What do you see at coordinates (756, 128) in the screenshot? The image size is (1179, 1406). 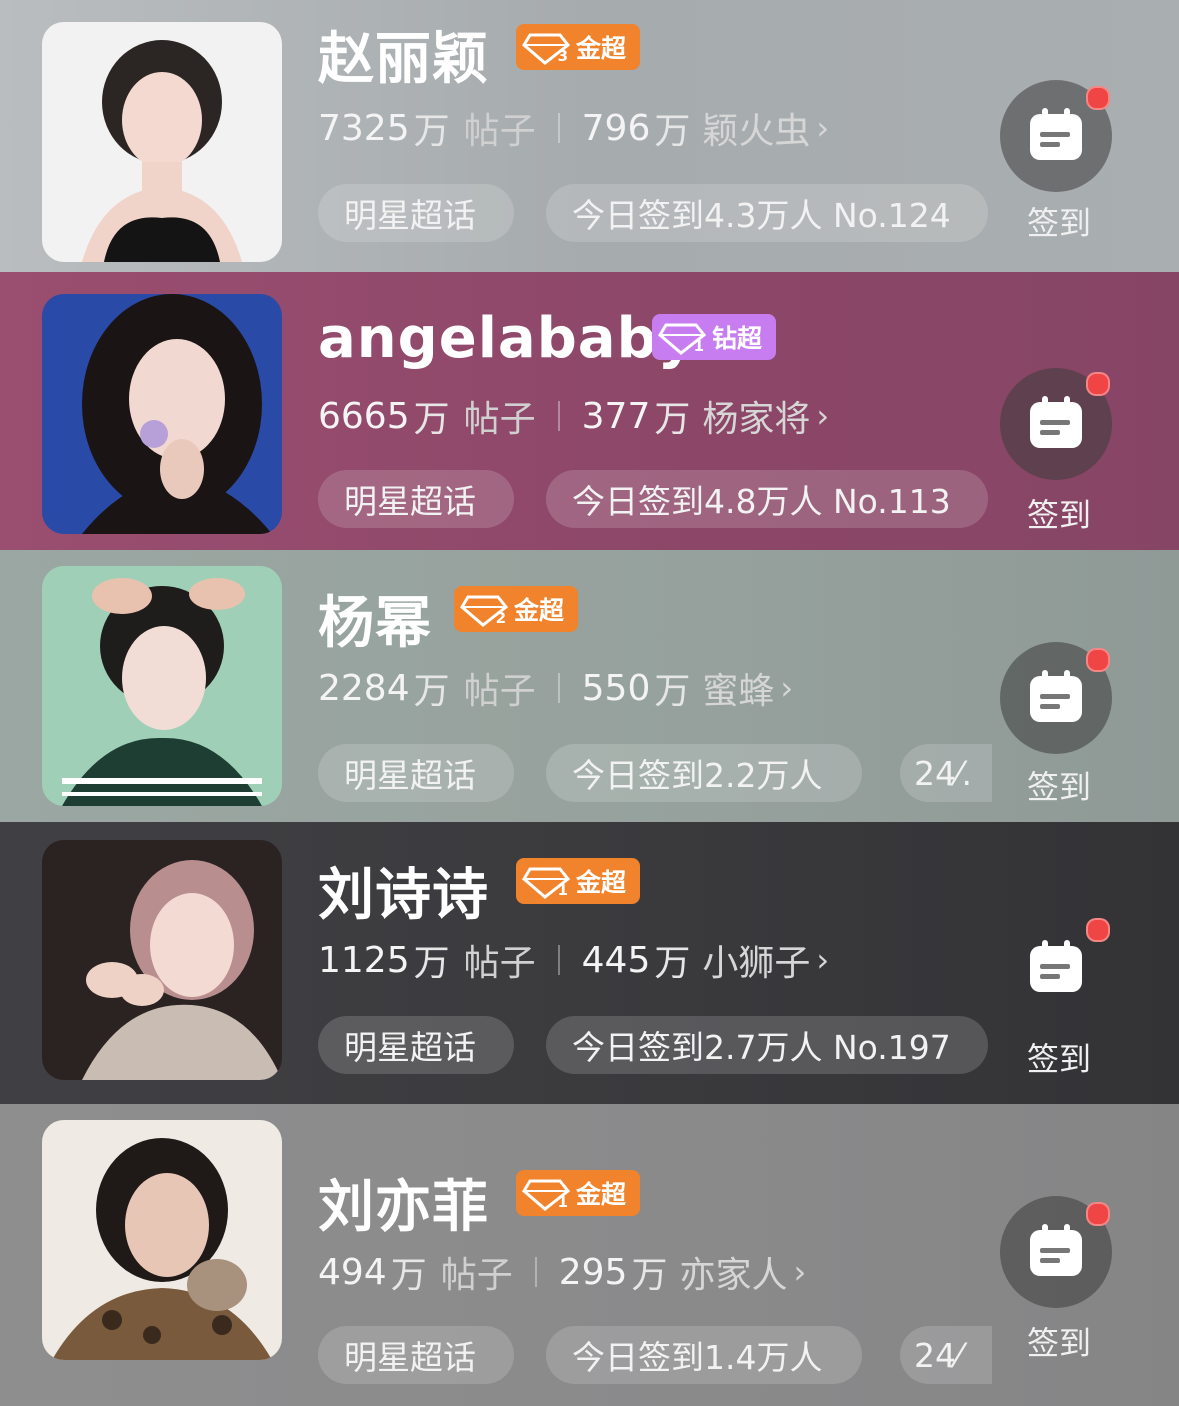 I see `fan-name-link: 颖火虫` at bounding box center [756, 128].